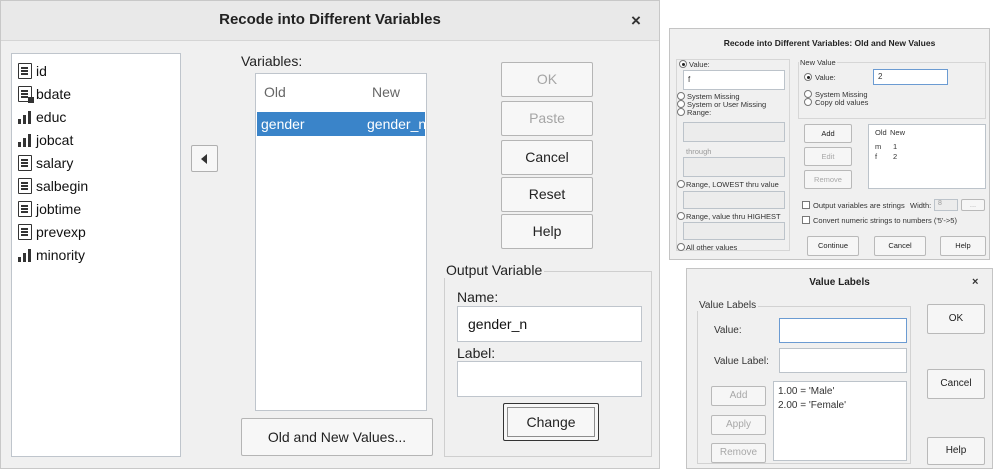 The image size is (999, 469). I want to click on table-row: gender gender_n, so click(342, 124).